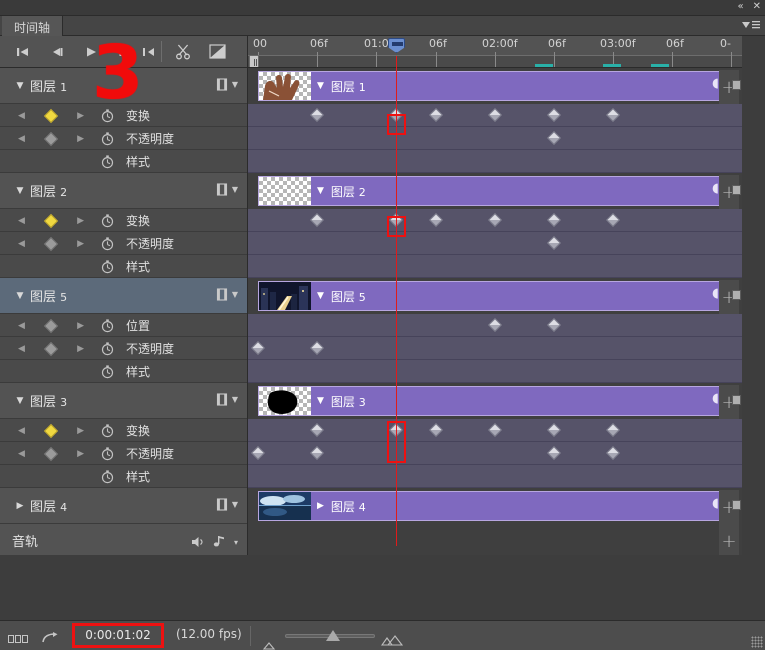 The width and height of the screenshot is (765, 650). Describe the element at coordinates (123, 539) in the screenshot. I see `audio-track-row: 音轨 ▾` at that location.